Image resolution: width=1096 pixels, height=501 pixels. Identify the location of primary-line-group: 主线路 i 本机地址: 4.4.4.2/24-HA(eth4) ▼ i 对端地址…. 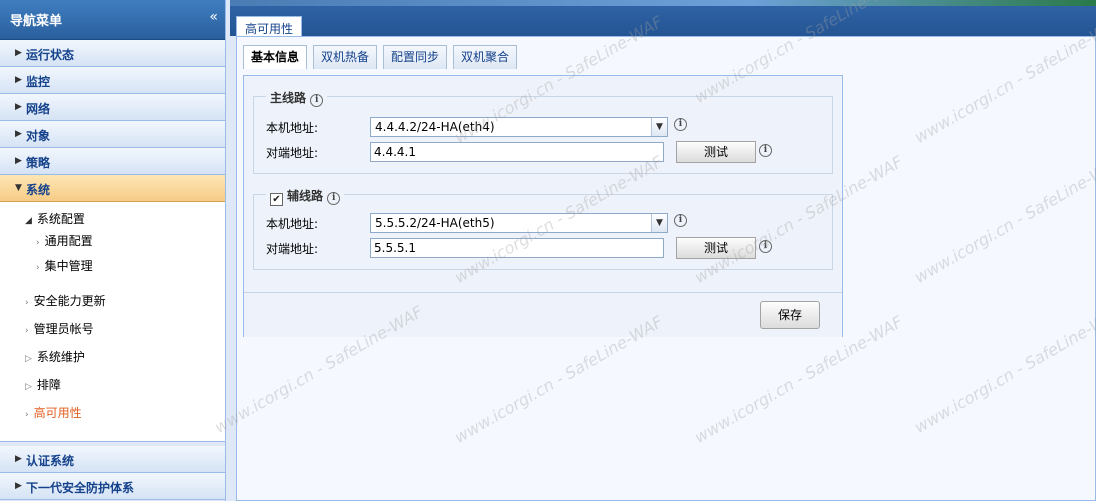
(543, 131).